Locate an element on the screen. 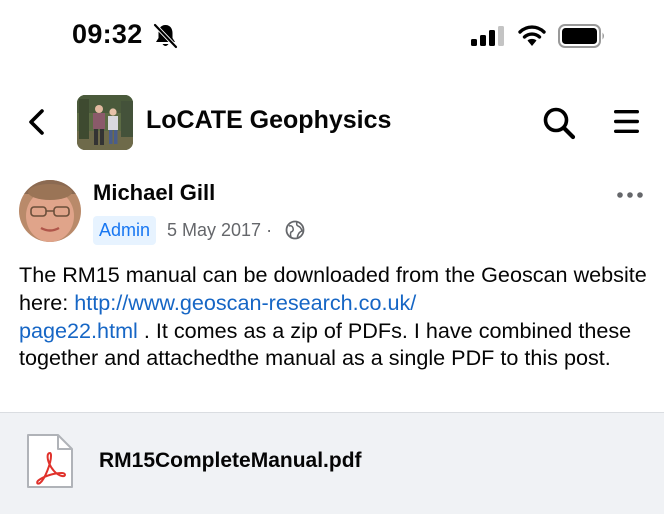 This screenshot has width=664, height=525. hamburger-menu-icon is located at coordinates (626, 121).